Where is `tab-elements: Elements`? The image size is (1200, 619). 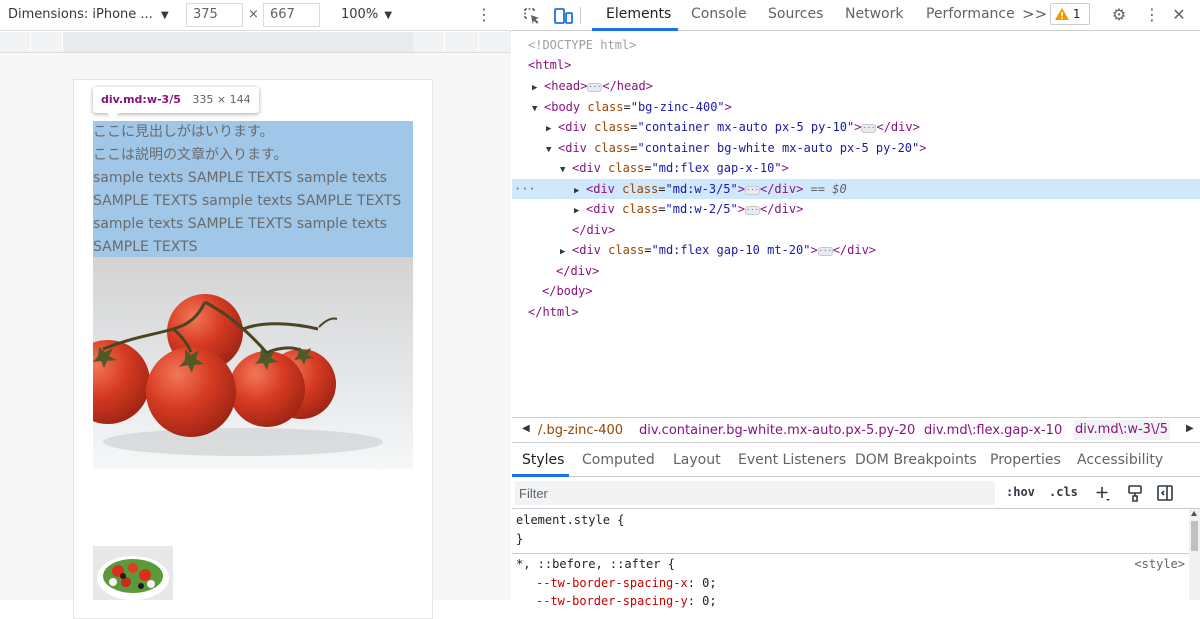
tab-elements: Elements is located at coordinates (638, 14).